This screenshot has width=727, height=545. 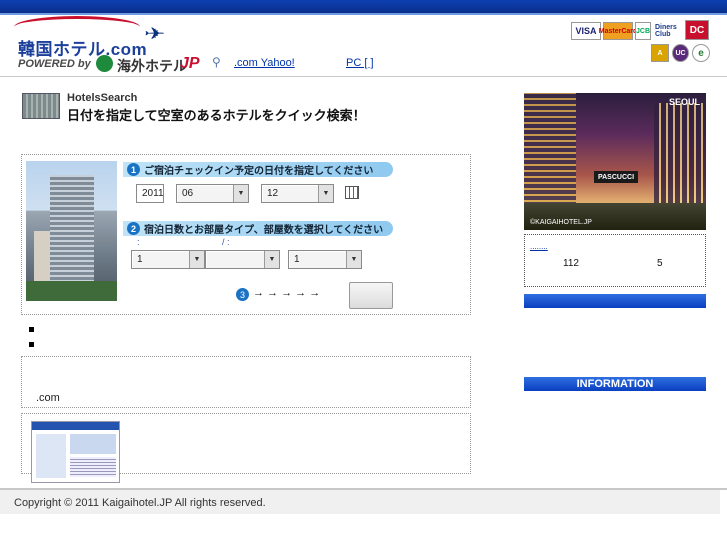 I want to click on step1-banner: 1 ご宿泊チェックイン予定の日付を指定してください, so click(x=258, y=169).